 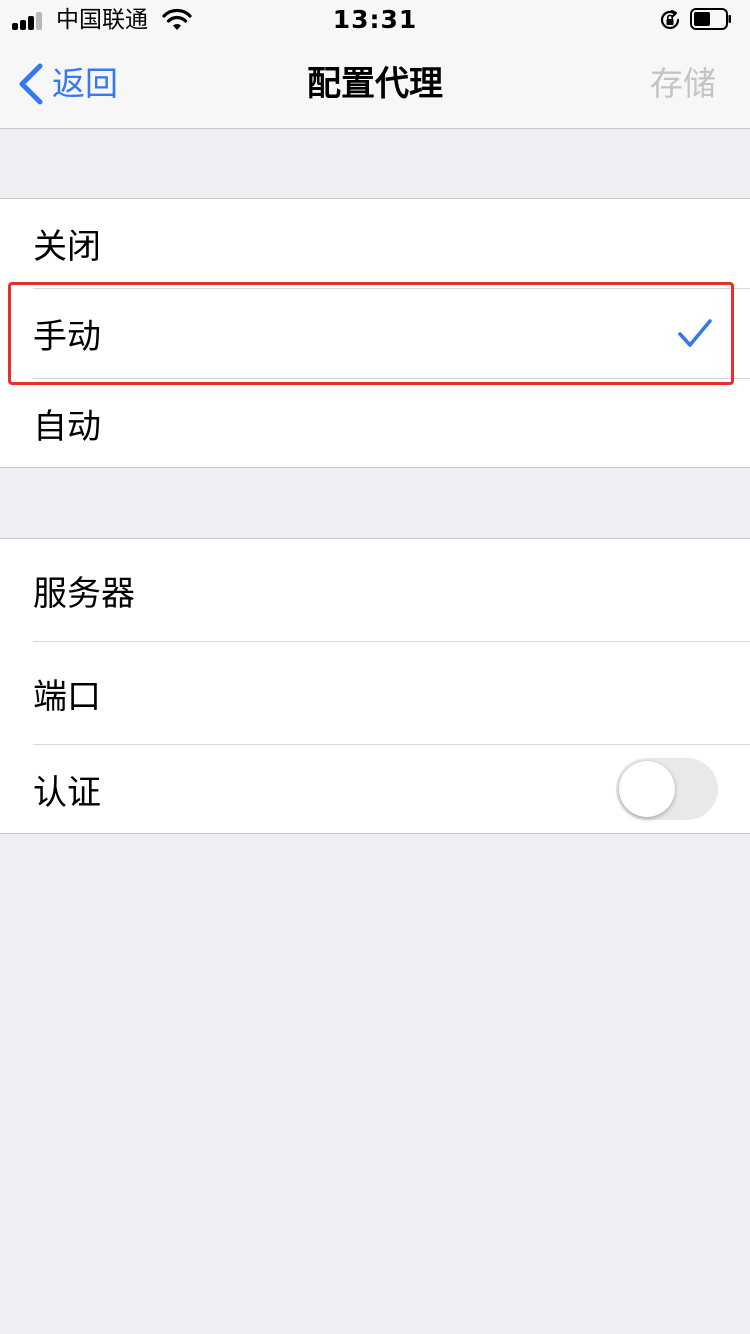 What do you see at coordinates (647, 789) in the screenshot?
I see `toggle-knob` at bounding box center [647, 789].